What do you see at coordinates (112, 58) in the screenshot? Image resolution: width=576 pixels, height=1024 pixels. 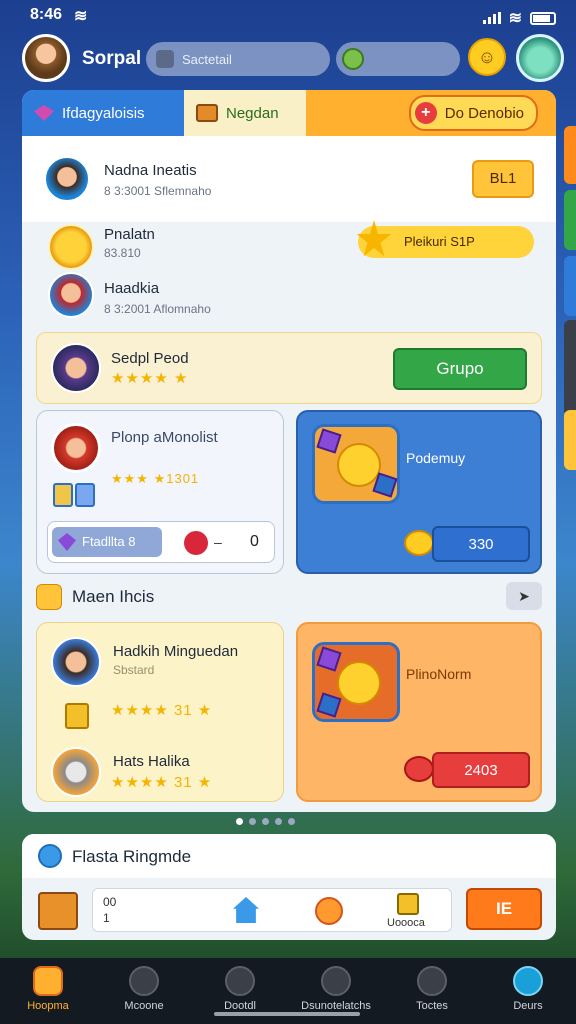 I see `player-name: Sorpal` at bounding box center [112, 58].